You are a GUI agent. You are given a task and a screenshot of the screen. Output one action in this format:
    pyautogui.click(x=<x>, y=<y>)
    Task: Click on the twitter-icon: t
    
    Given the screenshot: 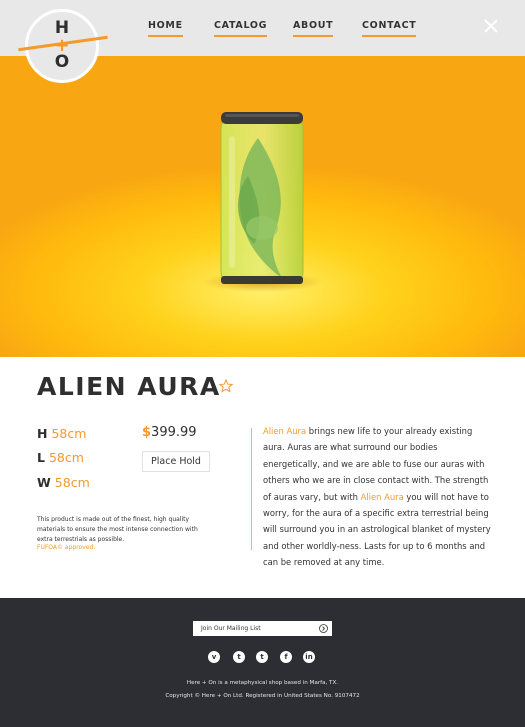 What is the action you would take?
    pyautogui.click(x=239, y=657)
    